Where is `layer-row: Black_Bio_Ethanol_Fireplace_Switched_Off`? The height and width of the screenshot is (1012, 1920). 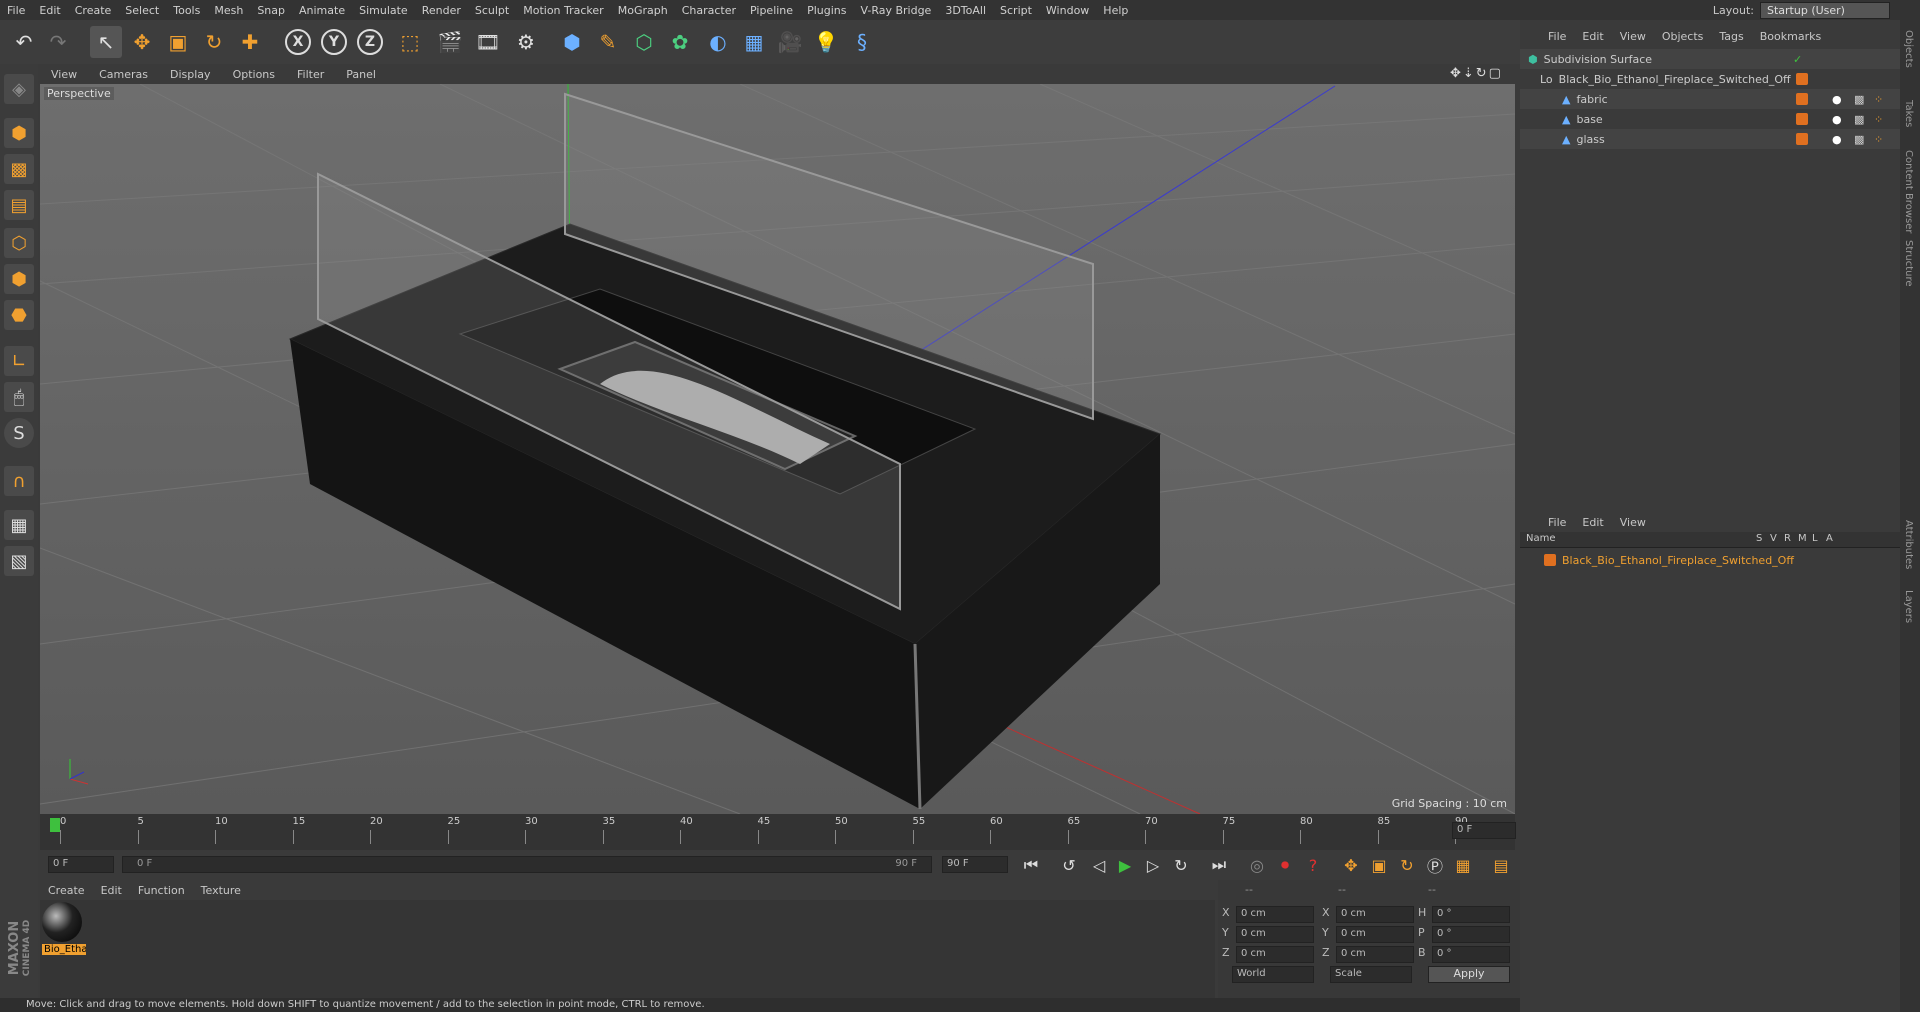 layer-row: Black_Bio_Ethanol_Fireplace_Switched_Off is located at coordinates (1710, 560).